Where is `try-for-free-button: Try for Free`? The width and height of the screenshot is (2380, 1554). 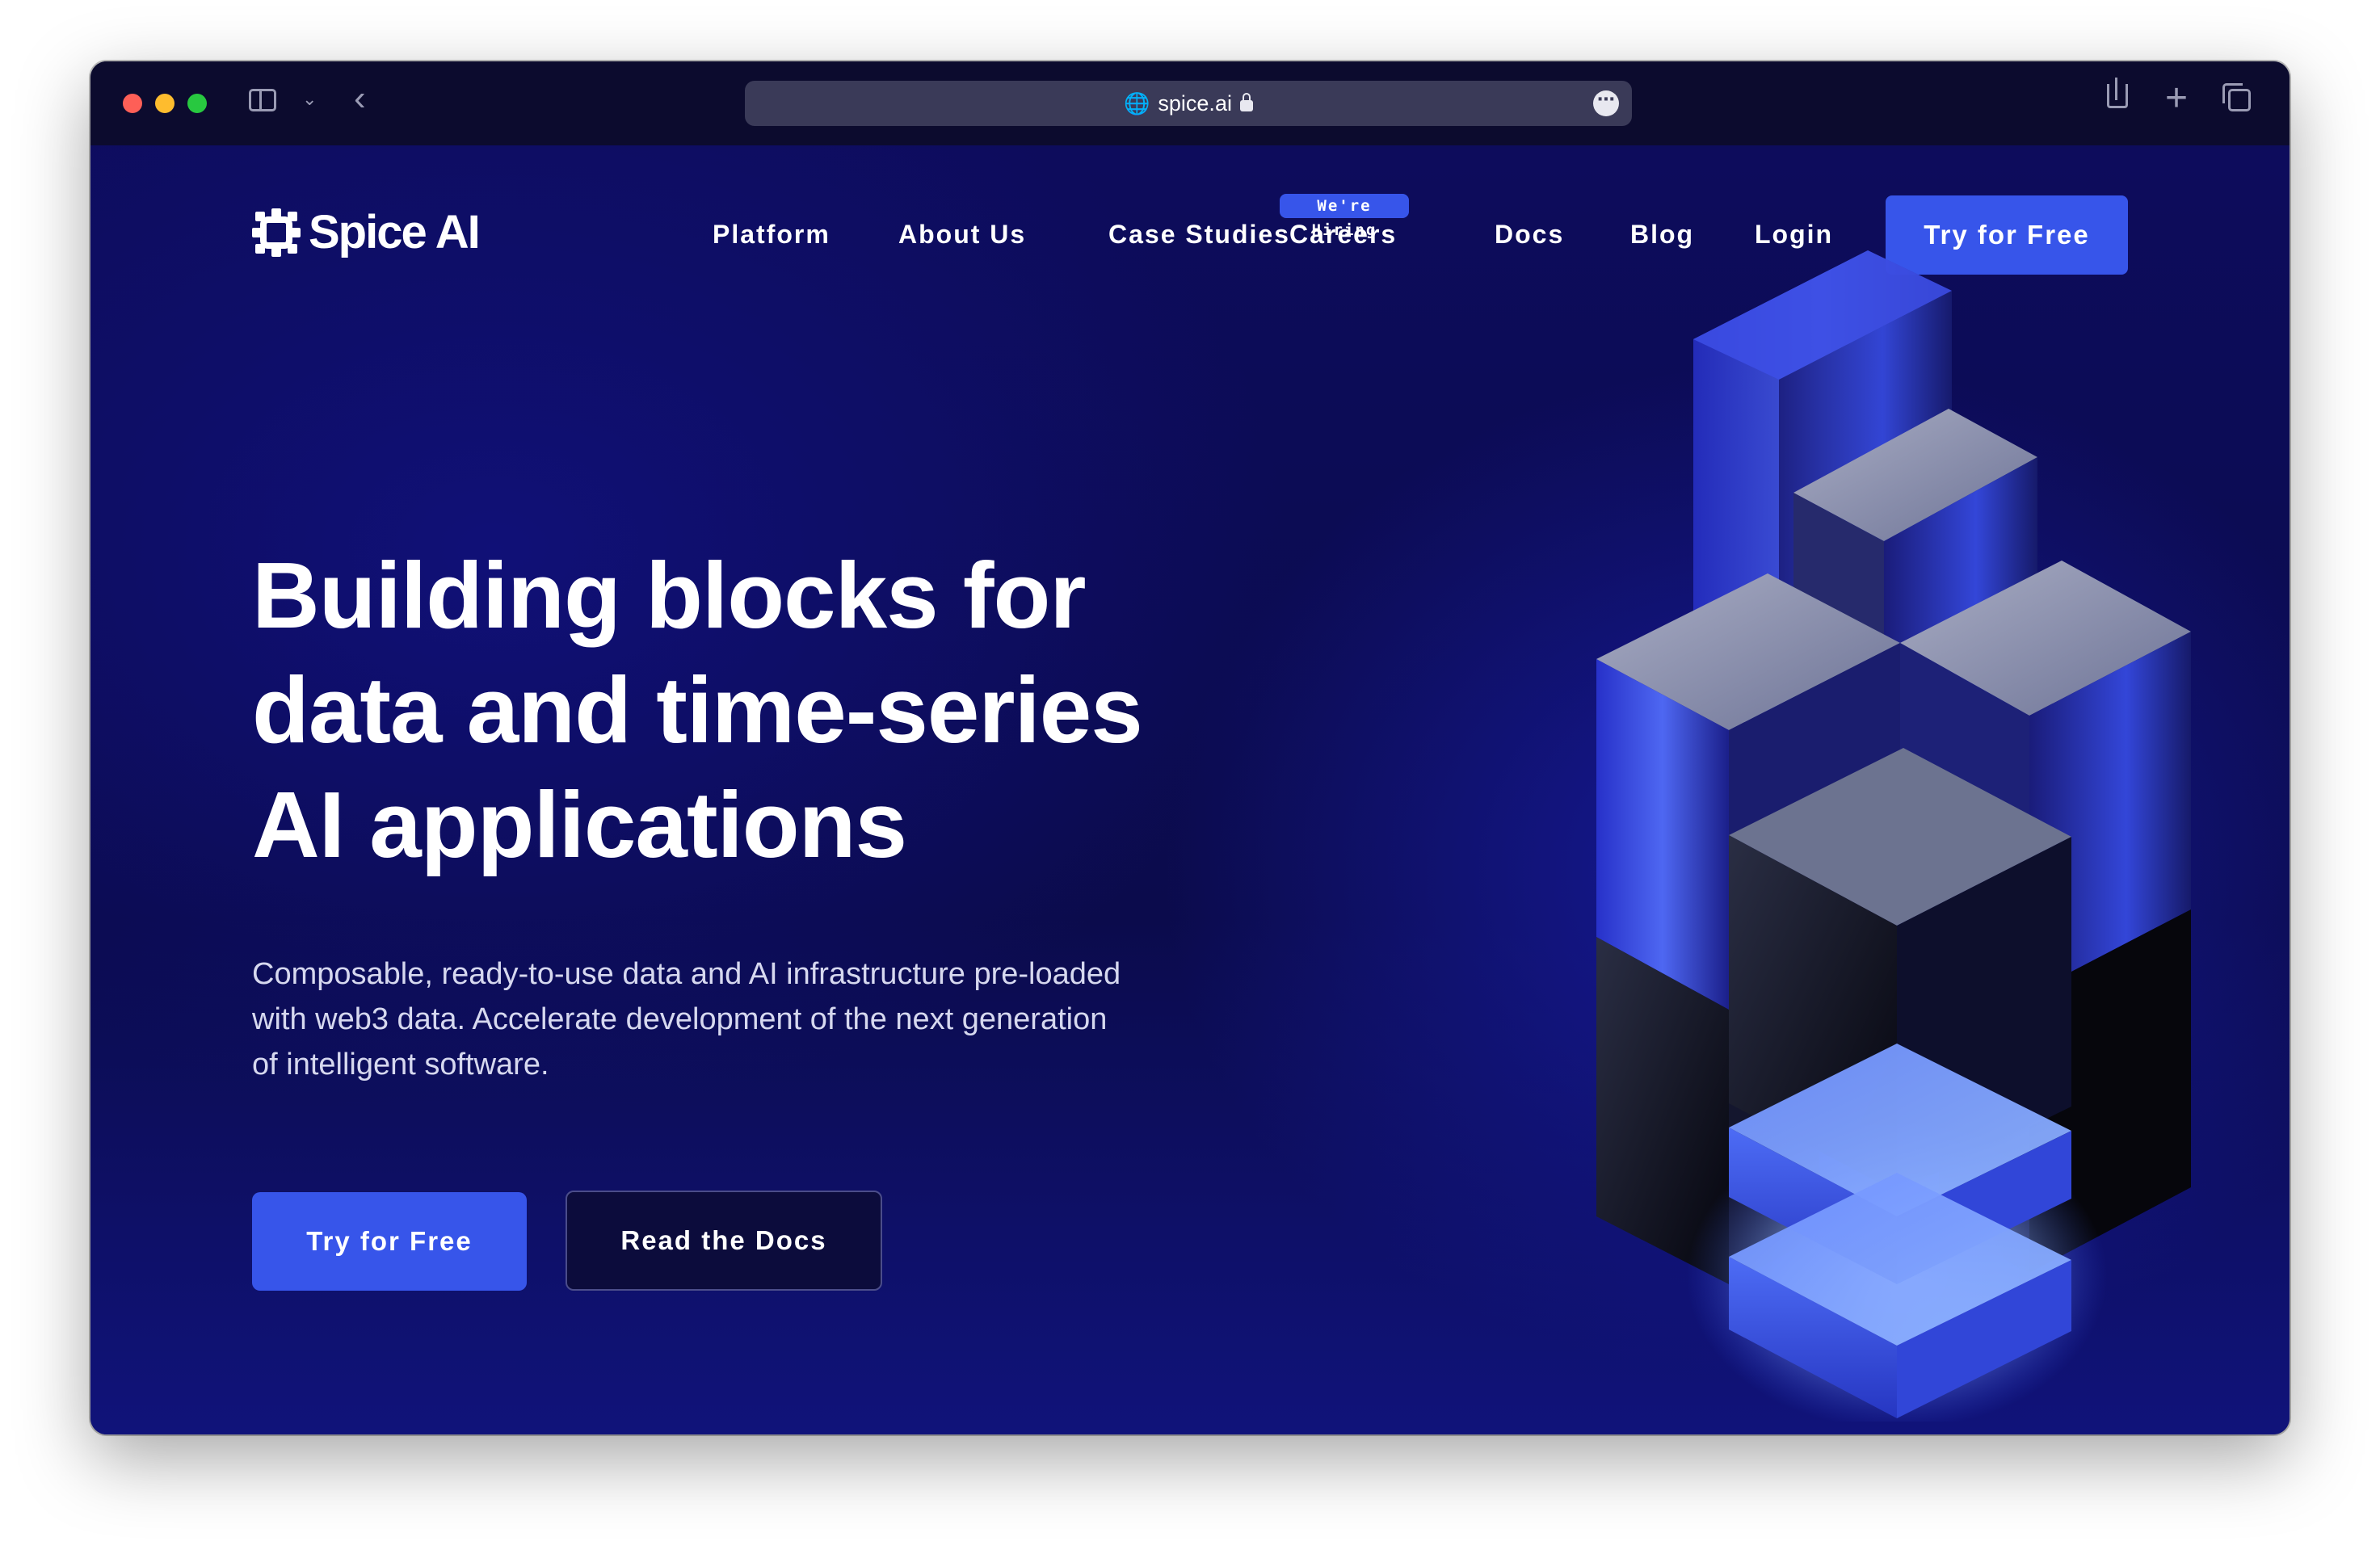 try-for-free-button: Try for Free is located at coordinates (390, 1241).